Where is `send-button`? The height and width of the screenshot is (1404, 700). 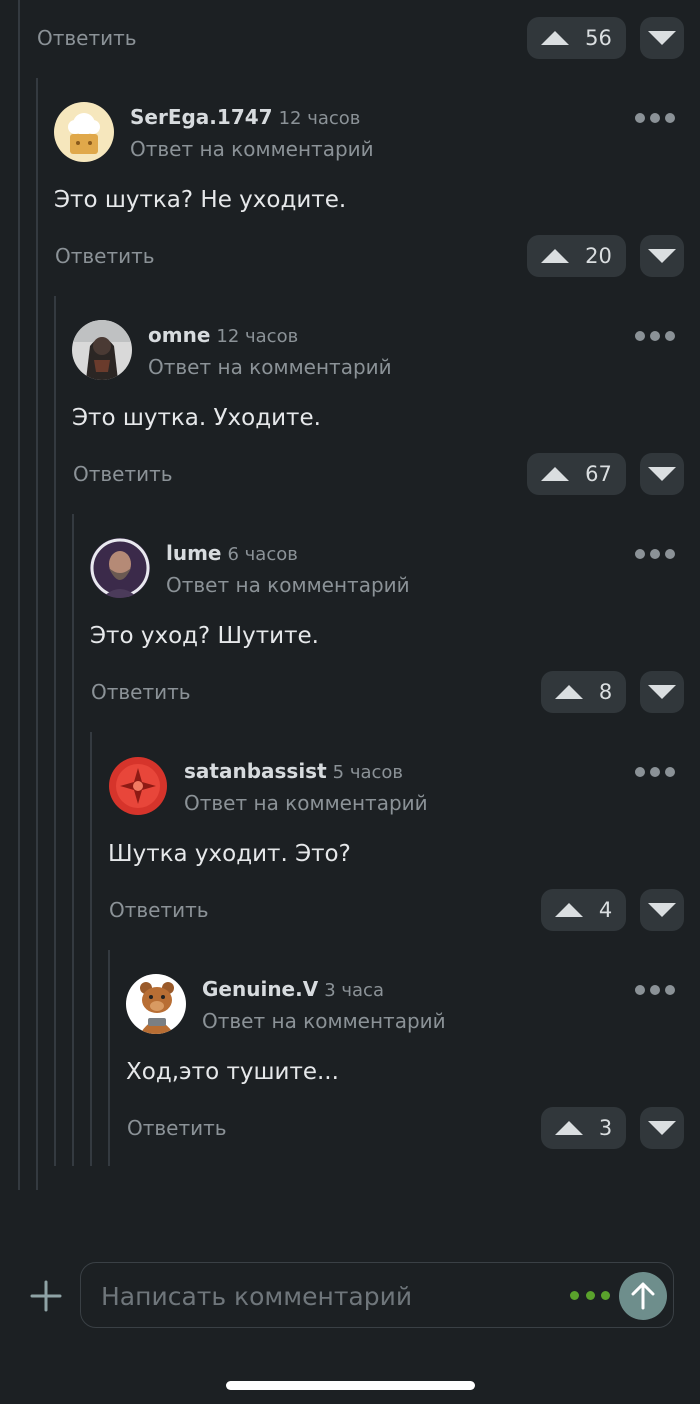
send-button is located at coordinates (643, 1296).